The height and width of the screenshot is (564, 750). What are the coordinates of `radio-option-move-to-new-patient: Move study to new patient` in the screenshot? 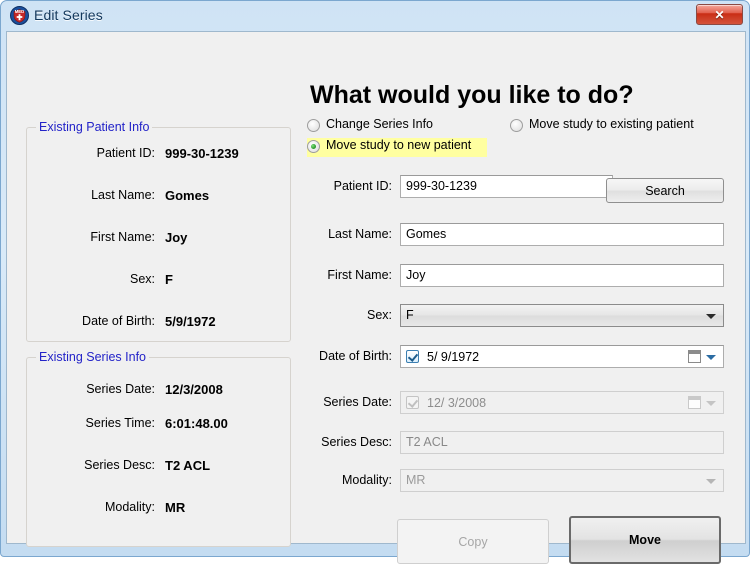 It's located at (397, 147).